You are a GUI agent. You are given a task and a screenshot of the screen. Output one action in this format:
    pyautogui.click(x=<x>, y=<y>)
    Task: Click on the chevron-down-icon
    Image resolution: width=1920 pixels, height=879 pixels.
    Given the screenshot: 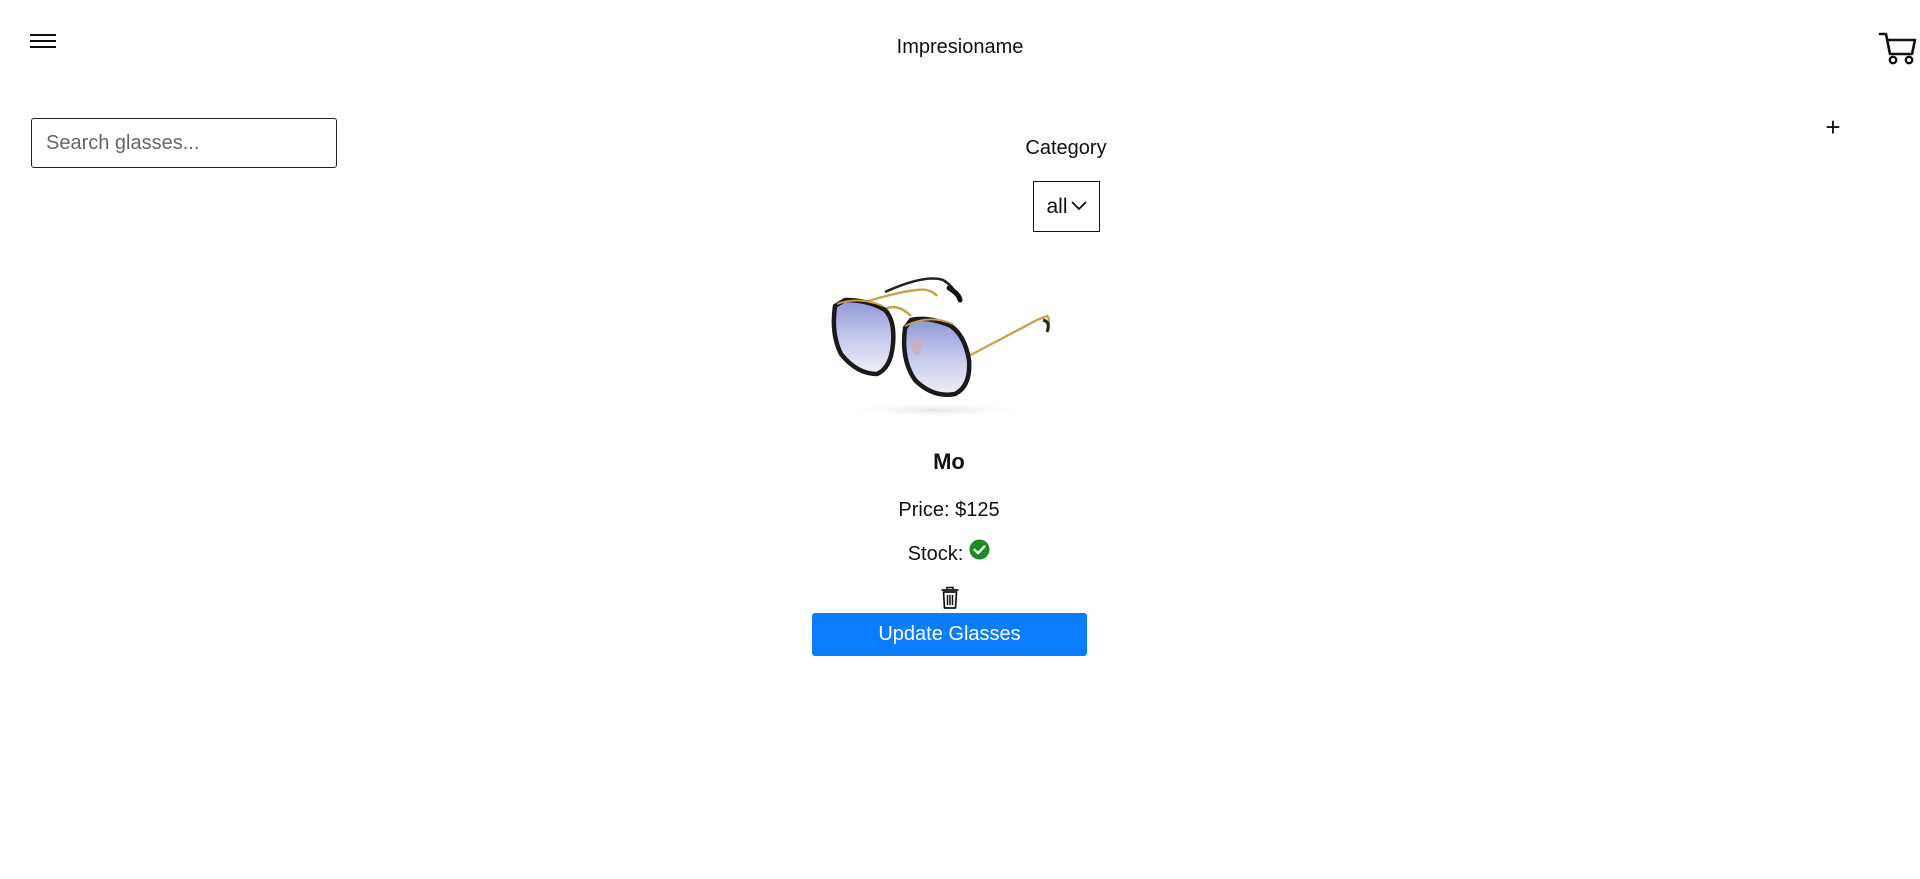 What is the action you would take?
    pyautogui.click(x=1078, y=205)
    